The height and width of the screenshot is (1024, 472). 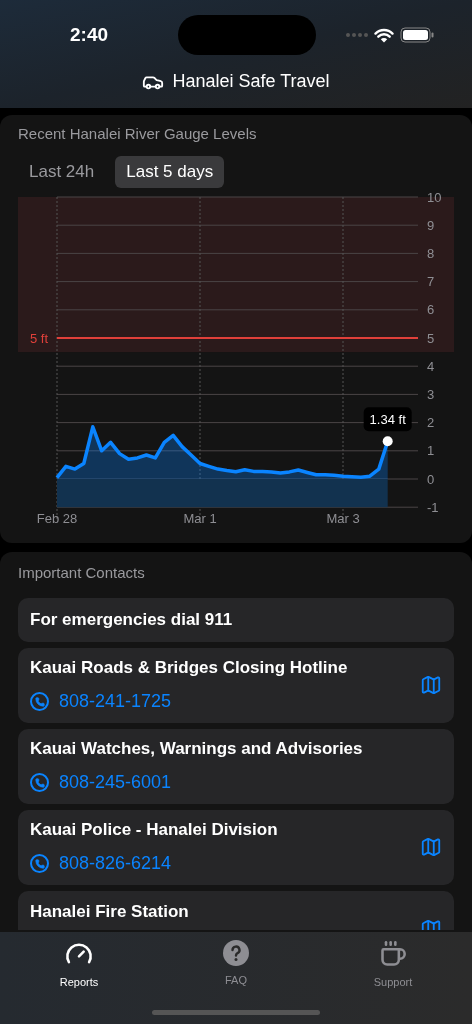 I want to click on app-title: Hanalei Safe Travel, so click(x=251, y=81).